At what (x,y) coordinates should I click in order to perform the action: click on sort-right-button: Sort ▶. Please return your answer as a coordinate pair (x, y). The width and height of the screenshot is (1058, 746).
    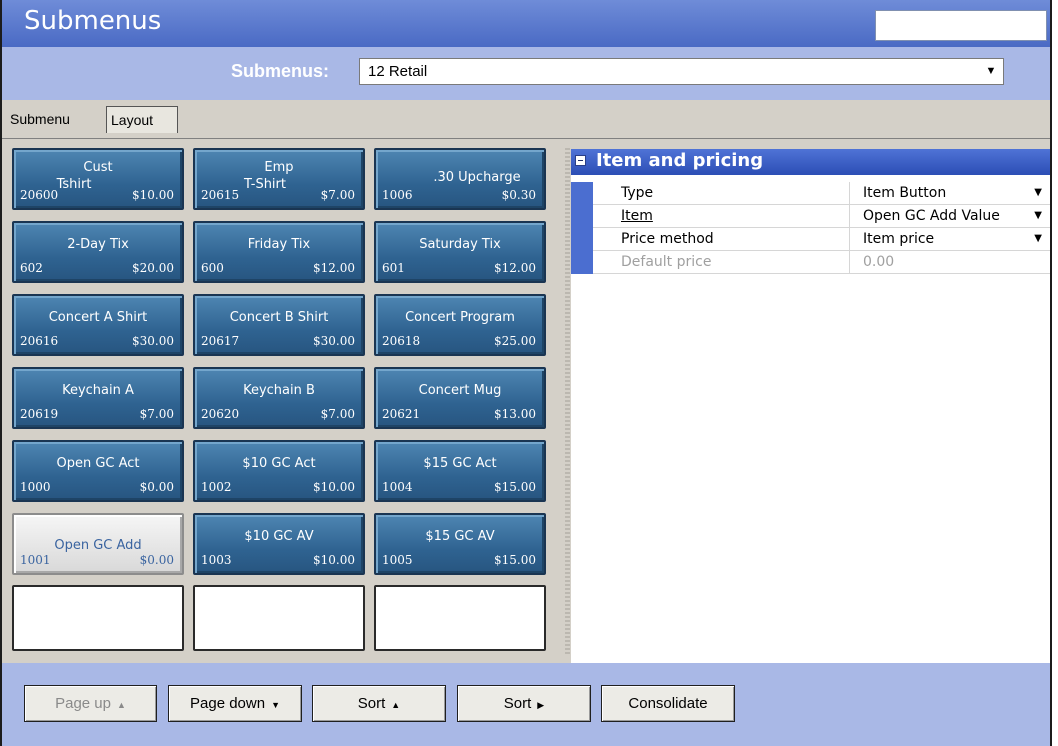
    Looking at the image, I should click on (524, 703).